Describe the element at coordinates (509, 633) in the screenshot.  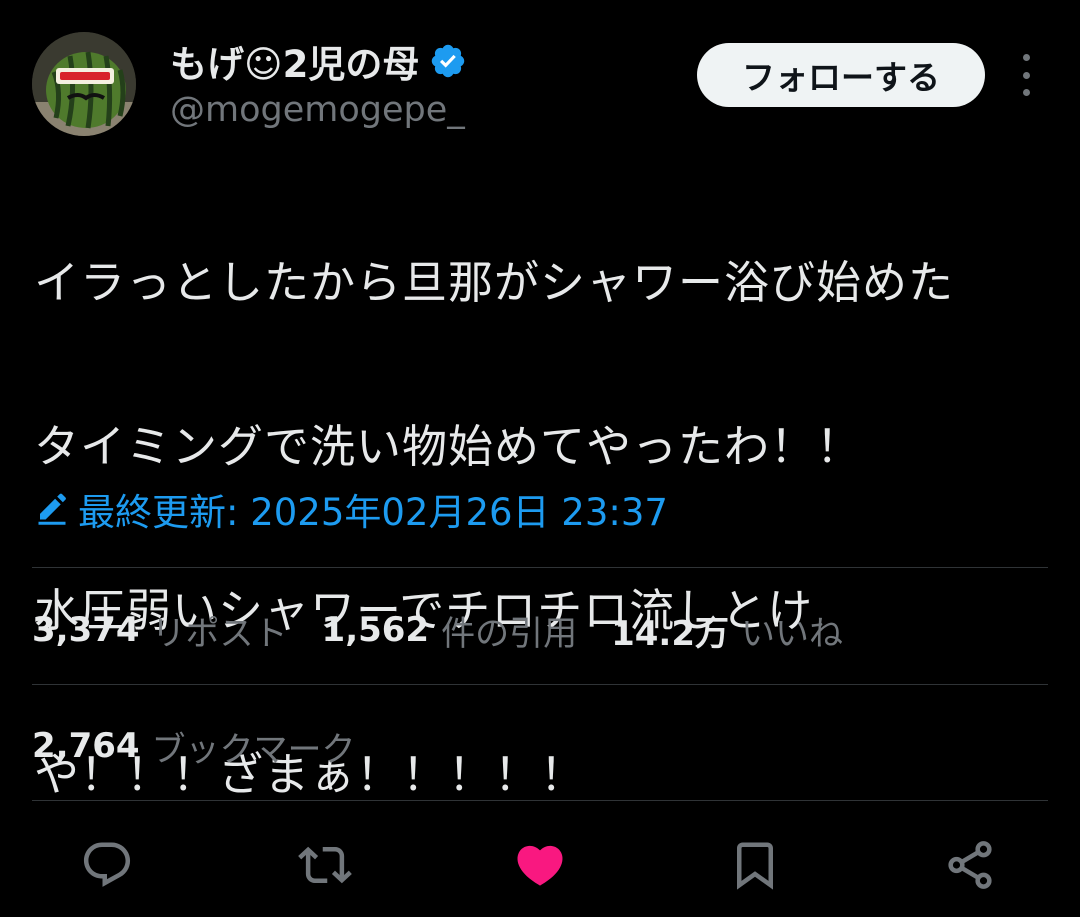
I see `quote-label: 件の引用` at that location.